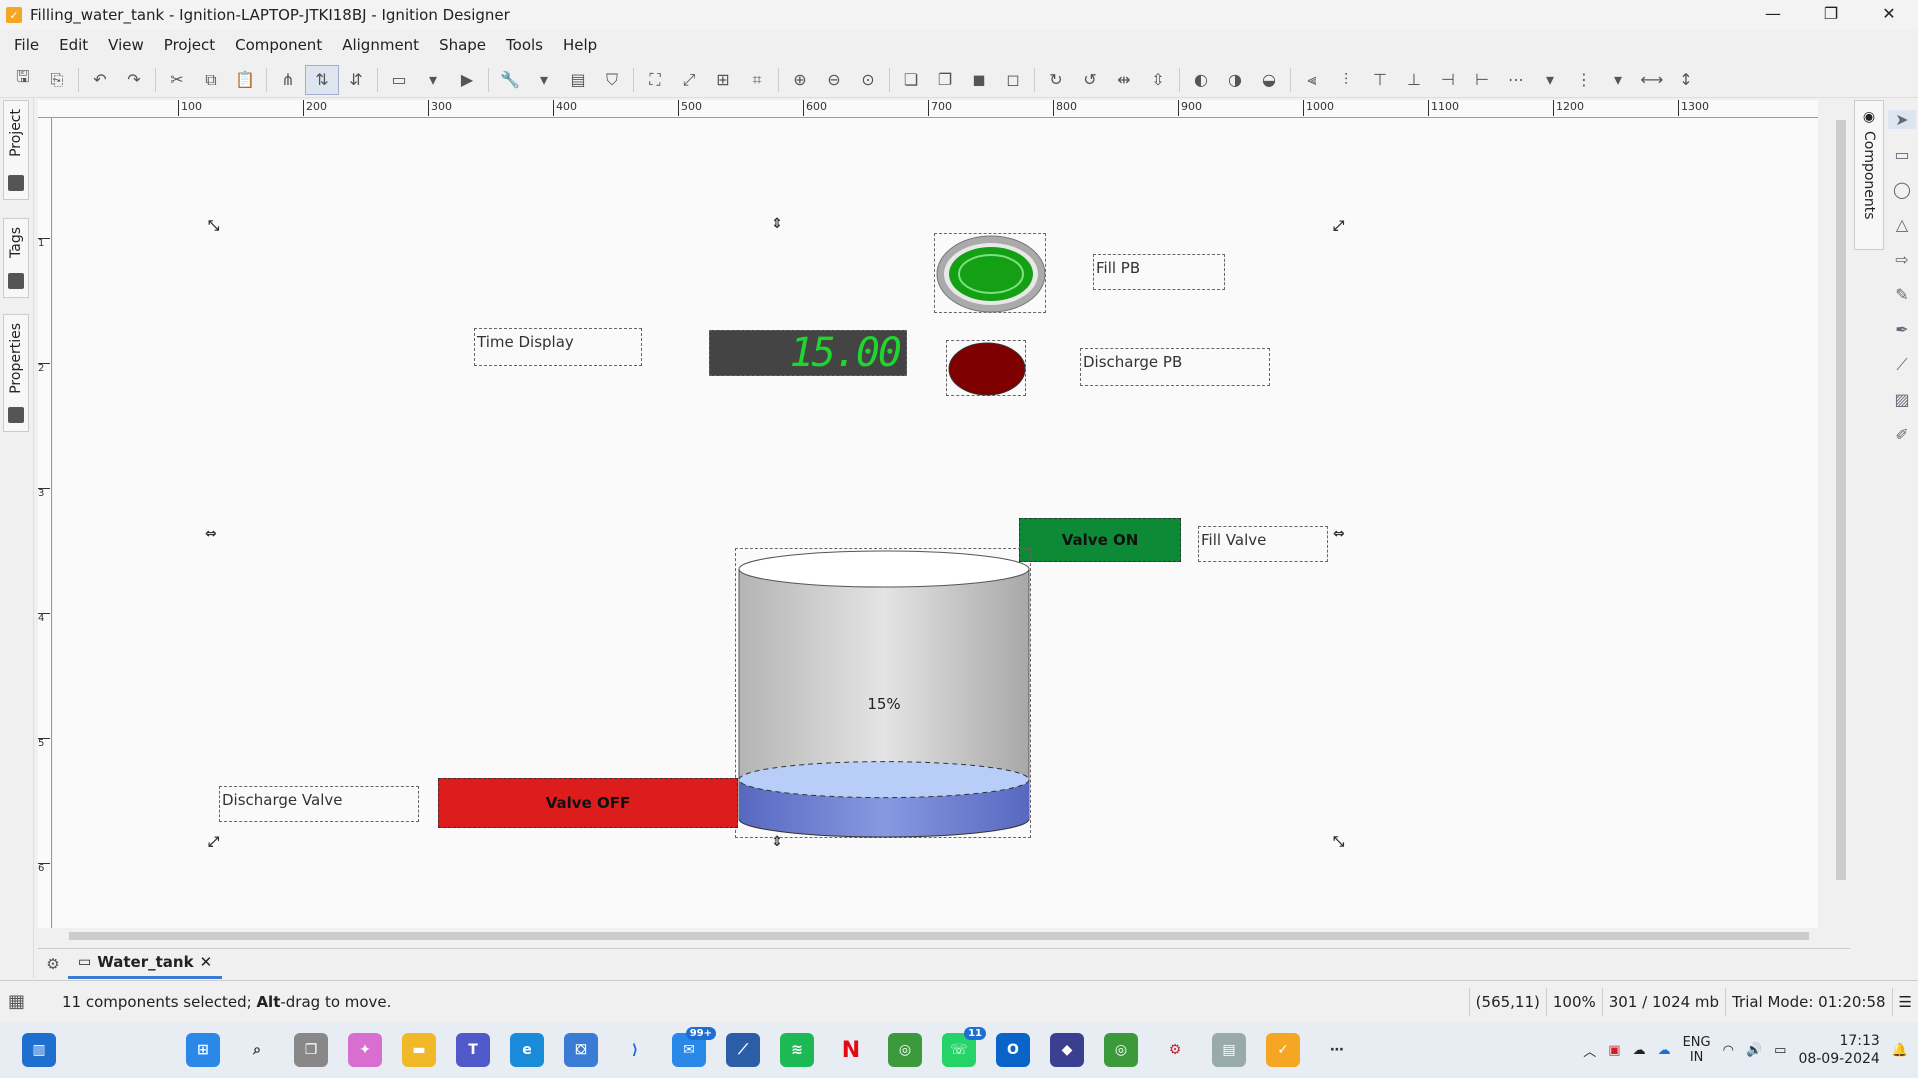 This screenshot has width=1918, height=1078. Describe the element at coordinates (1901, 294) in the screenshot. I see `pencil-tool-icon: ✎` at that location.